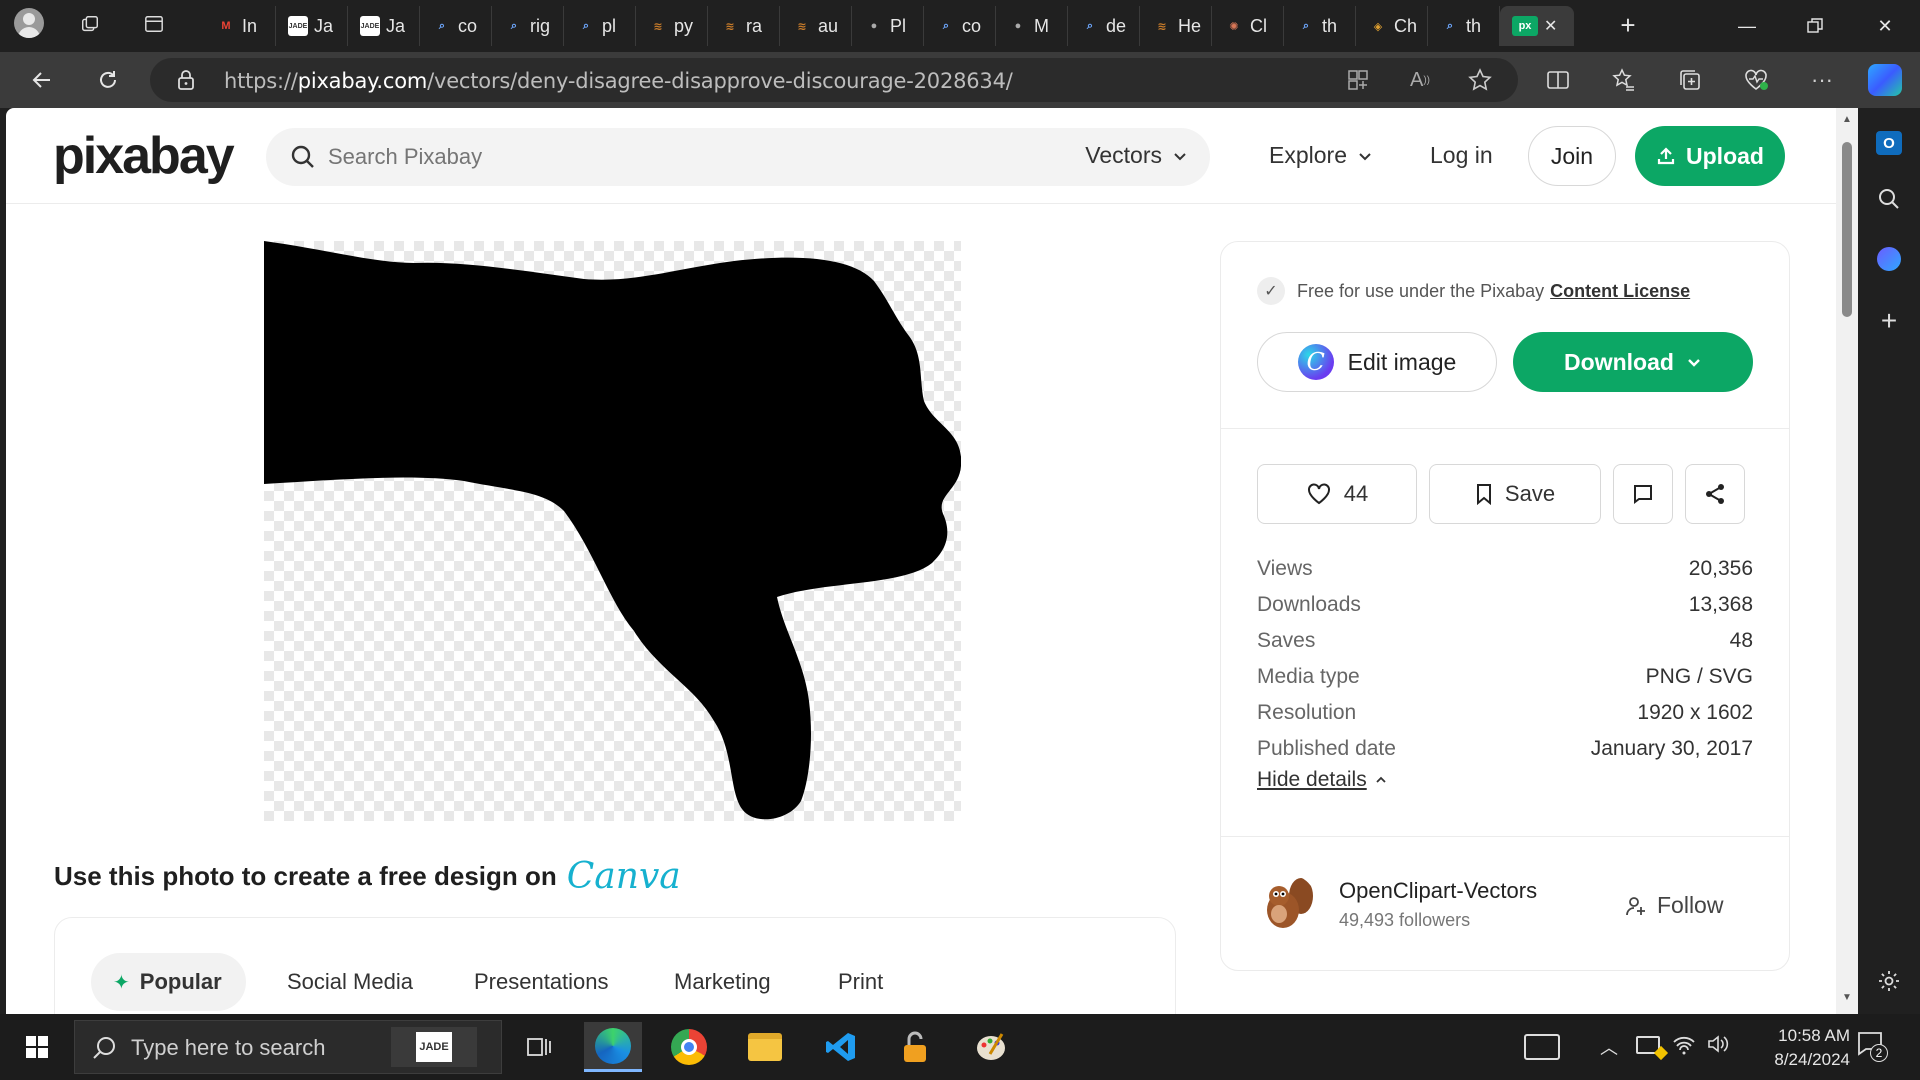 This screenshot has width=1920, height=1080. I want to click on download-button: Download, so click(1633, 362).